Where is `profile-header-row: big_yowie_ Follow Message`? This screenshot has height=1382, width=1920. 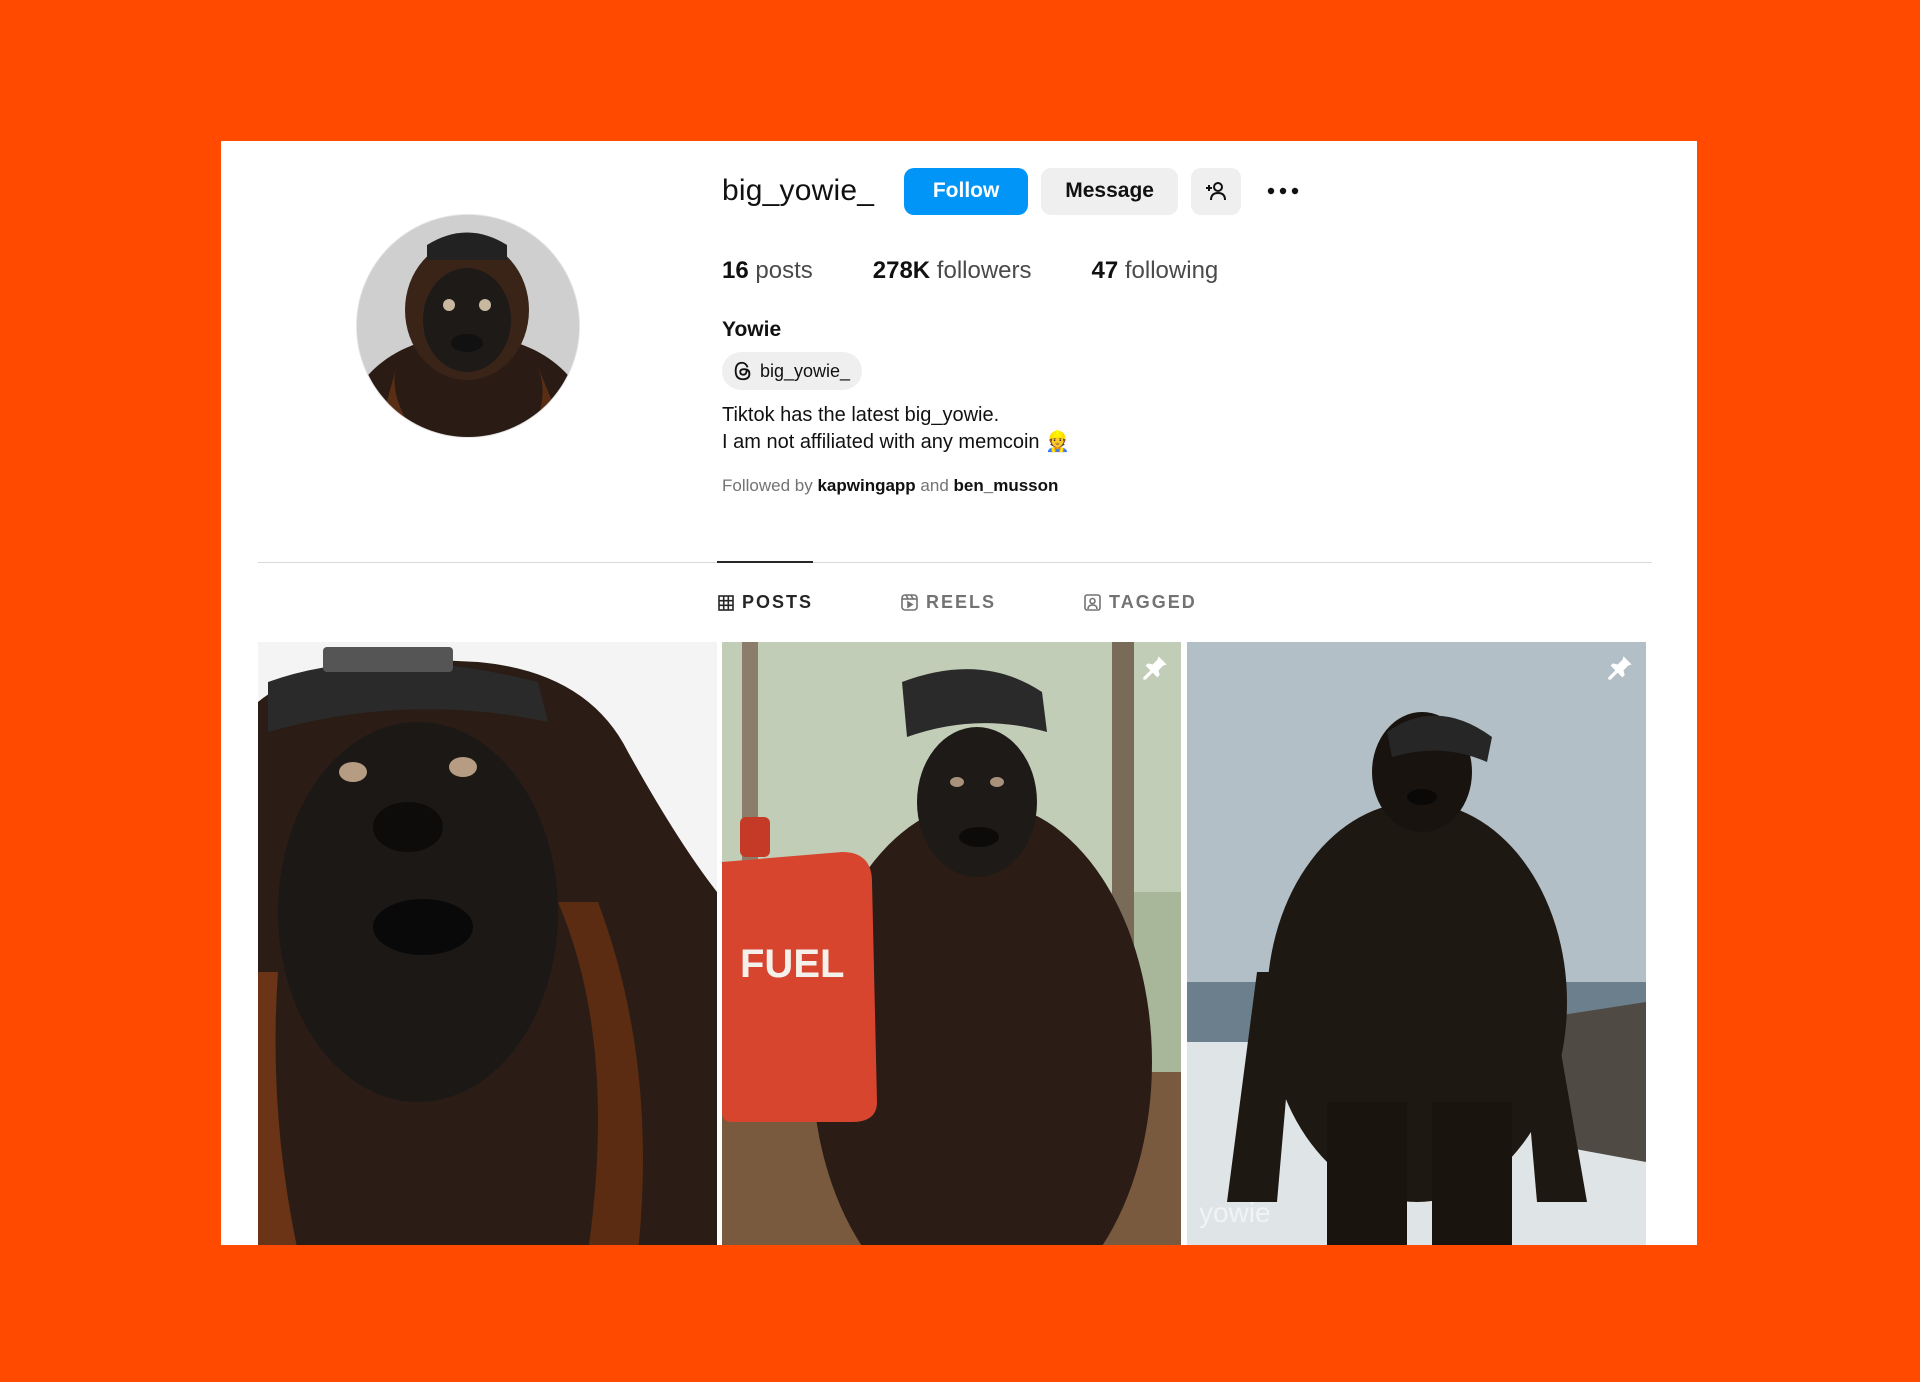 profile-header-row: big_yowie_ Follow Message is located at coordinates (1021, 191).